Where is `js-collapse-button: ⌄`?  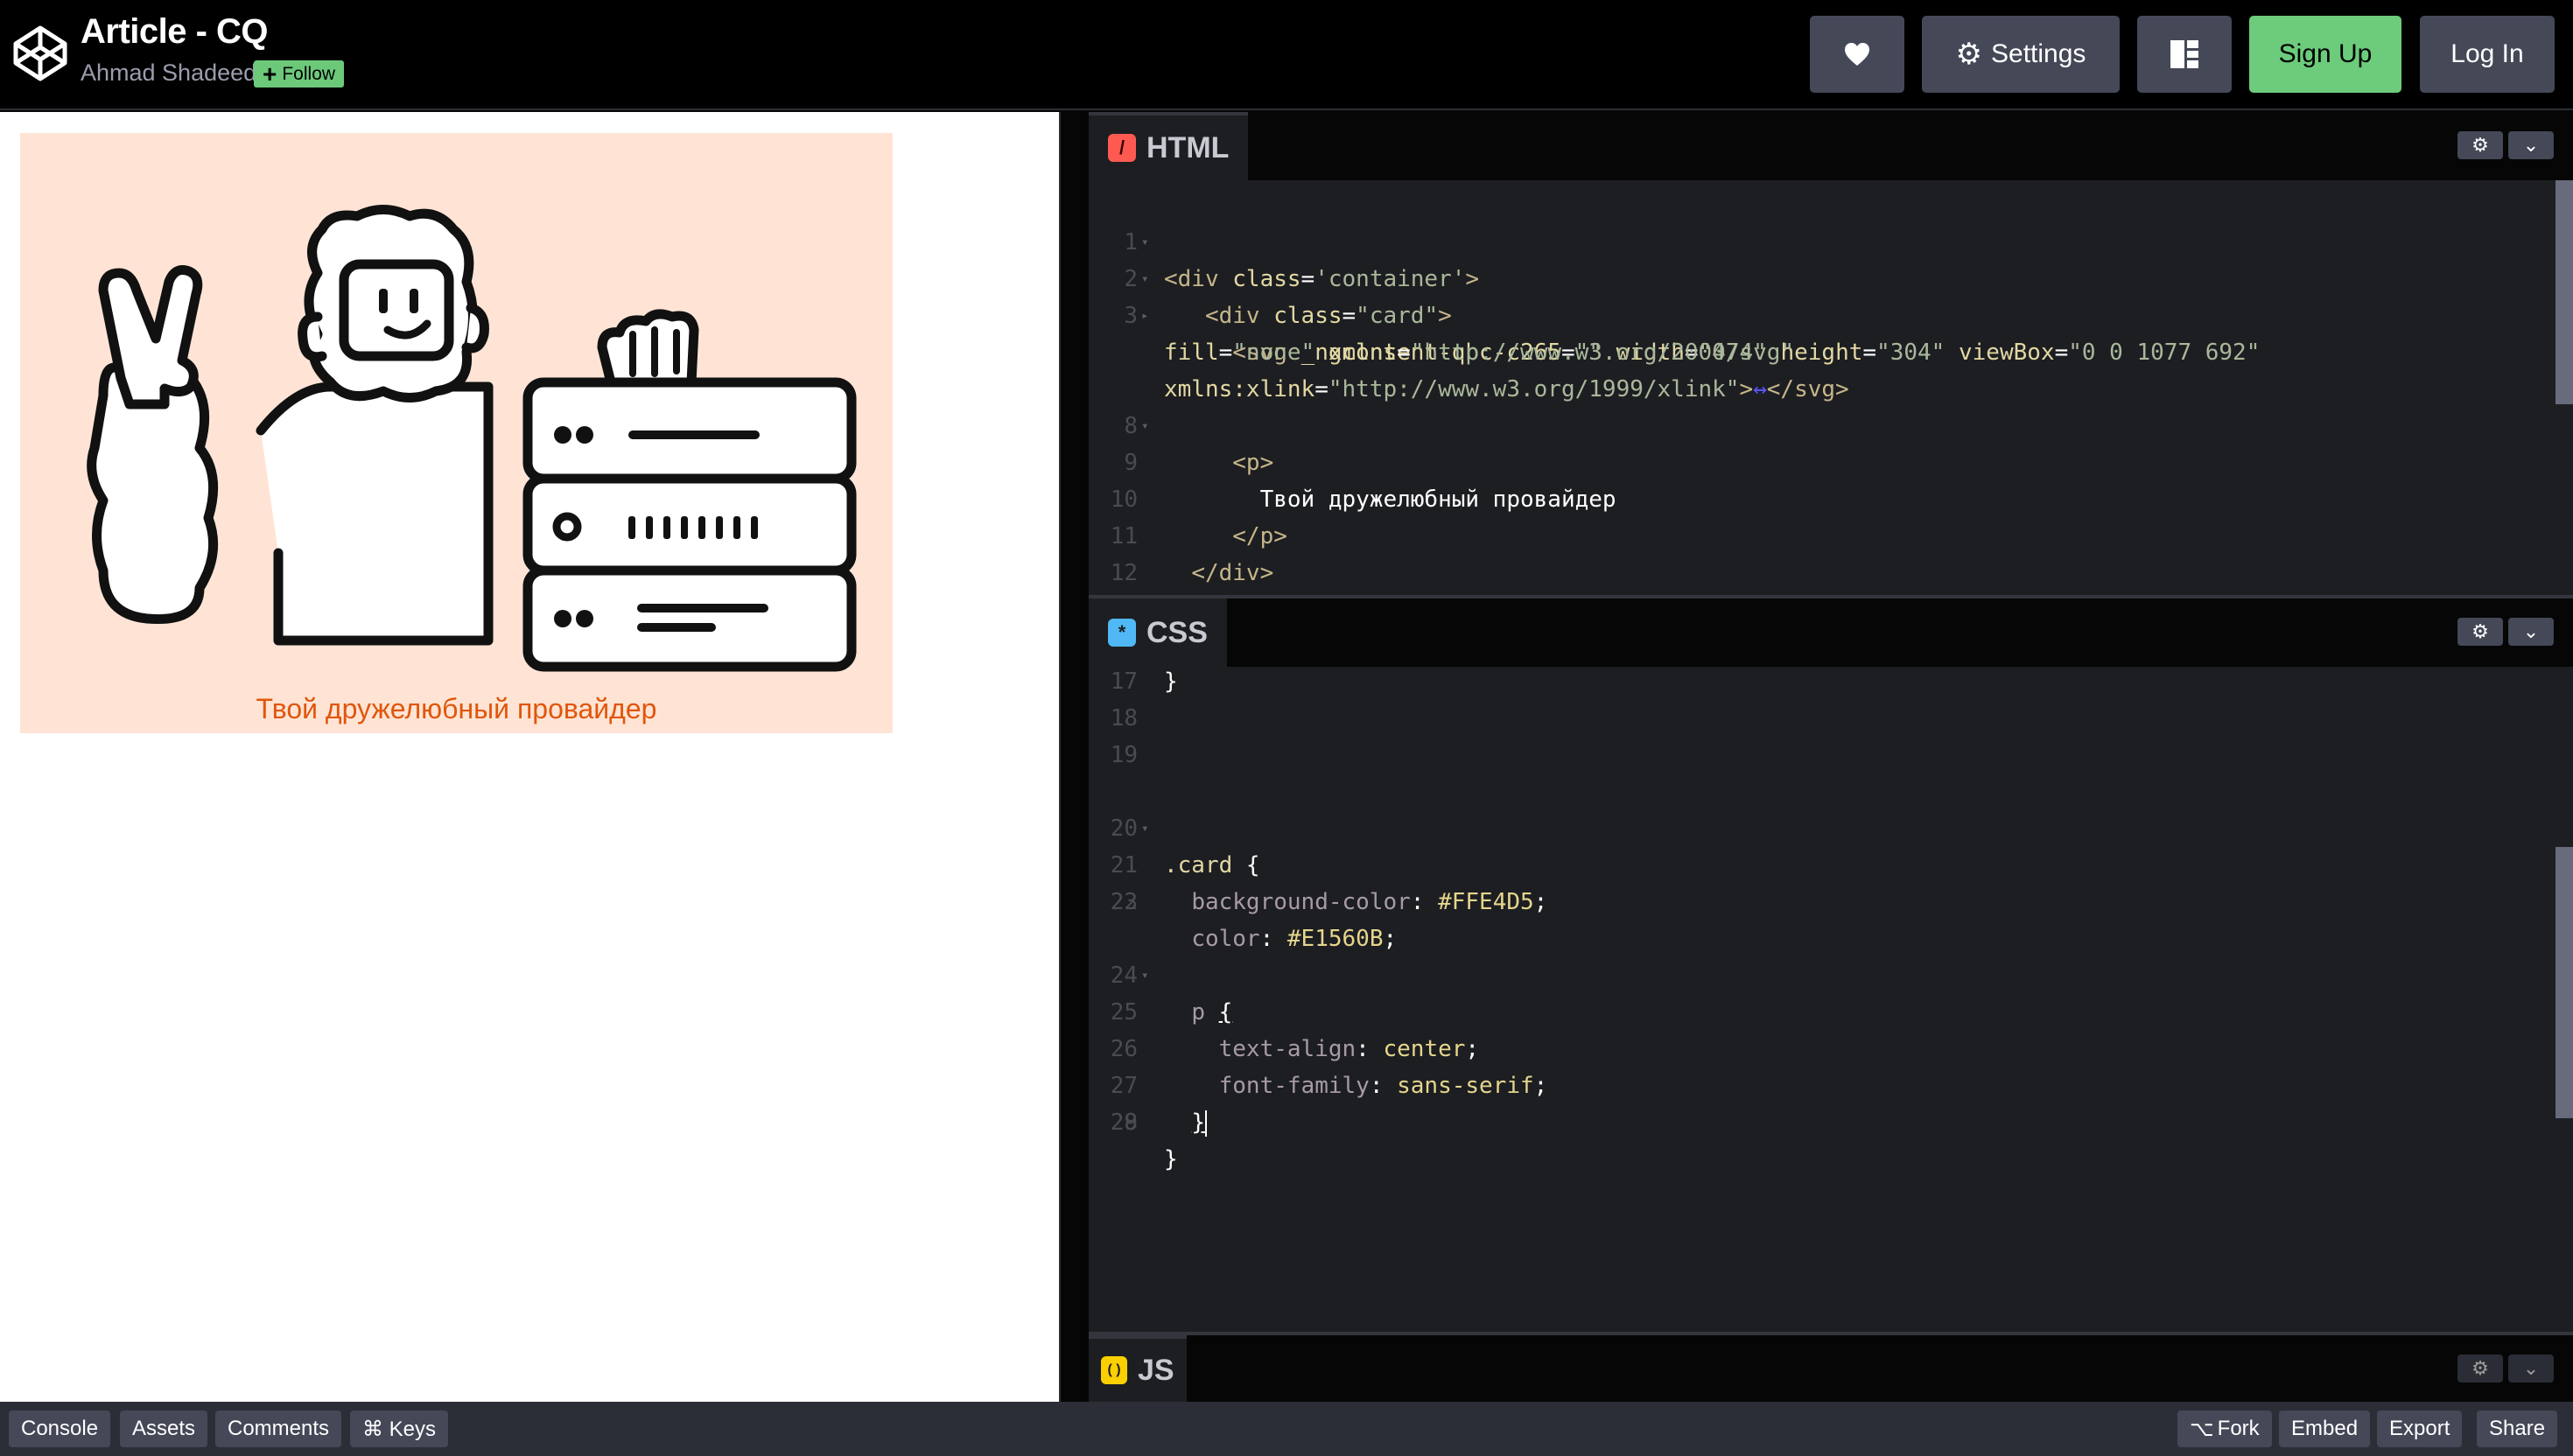 js-collapse-button: ⌄ is located at coordinates (2531, 1368).